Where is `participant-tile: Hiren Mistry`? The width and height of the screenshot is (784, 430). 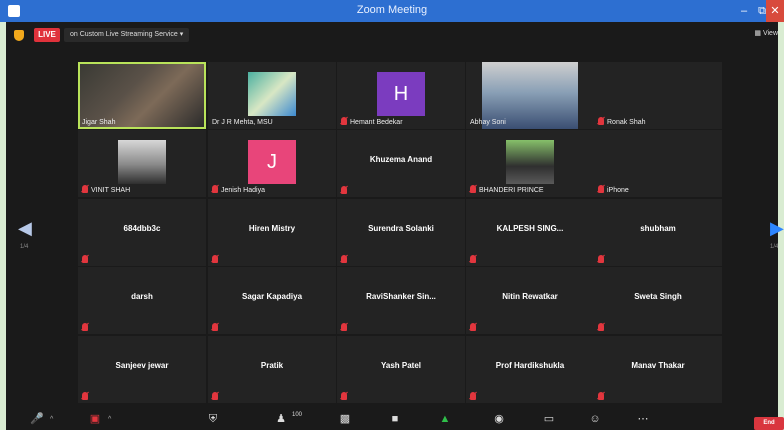
participant-tile: Hiren Mistry is located at coordinates (272, 232).